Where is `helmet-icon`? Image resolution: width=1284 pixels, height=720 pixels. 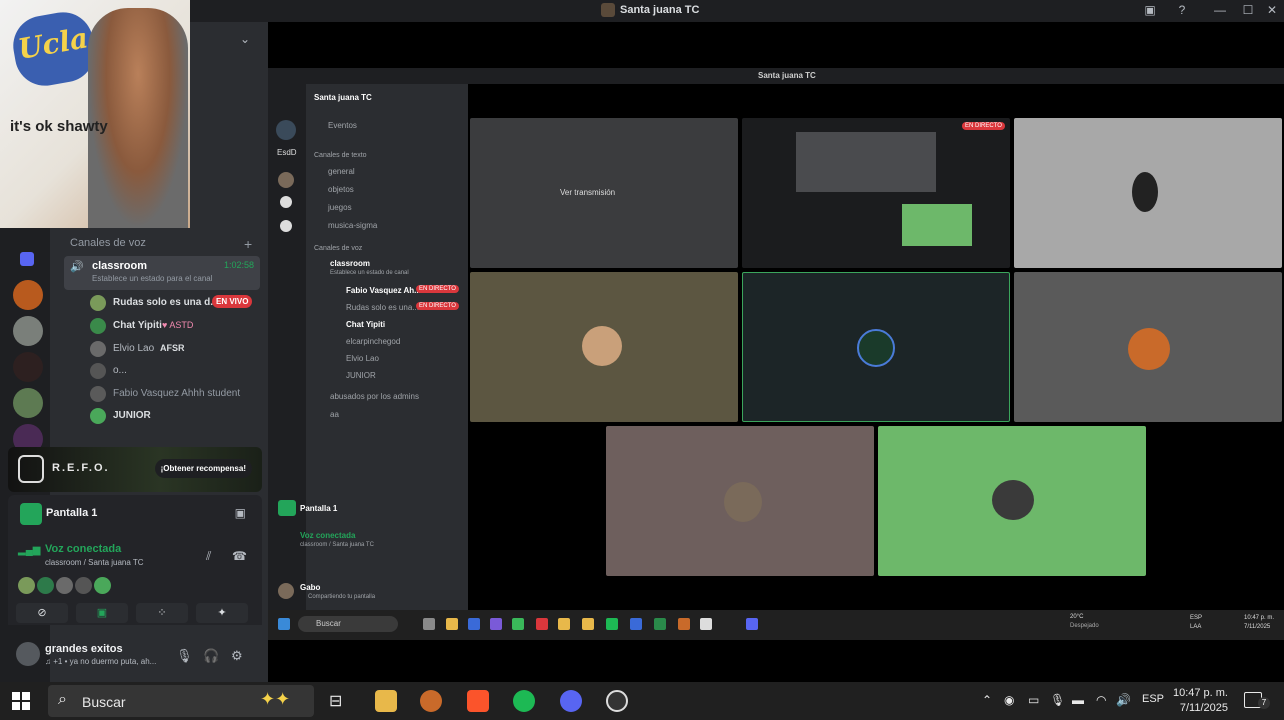
helmet-icon is located at coordinates (31, 469).